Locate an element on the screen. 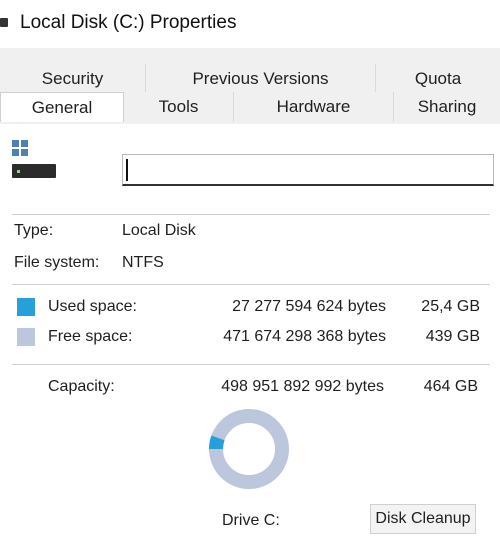  tab-previous-versions: Previous Versions is located at coordinates (261, 79).